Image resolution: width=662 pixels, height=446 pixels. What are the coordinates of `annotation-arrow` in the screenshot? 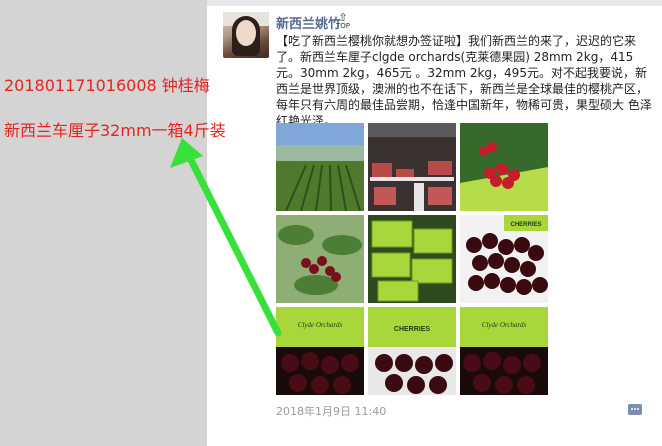 It's located at (226, 237).